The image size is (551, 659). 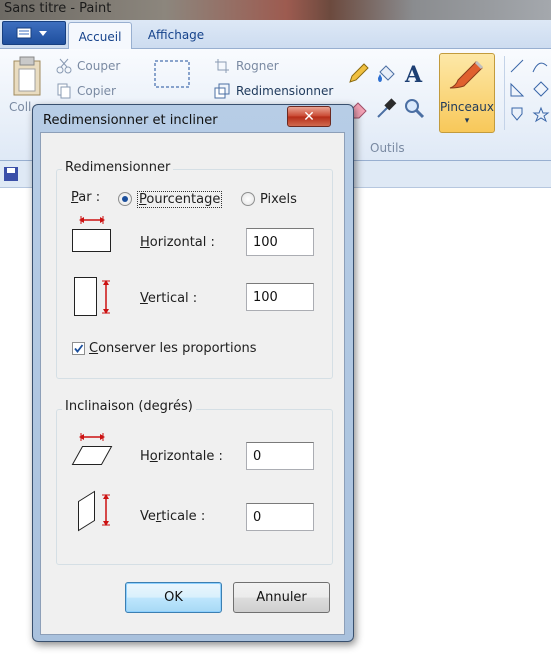 I want to click on svg-text: A, so click(x=413, y=74).